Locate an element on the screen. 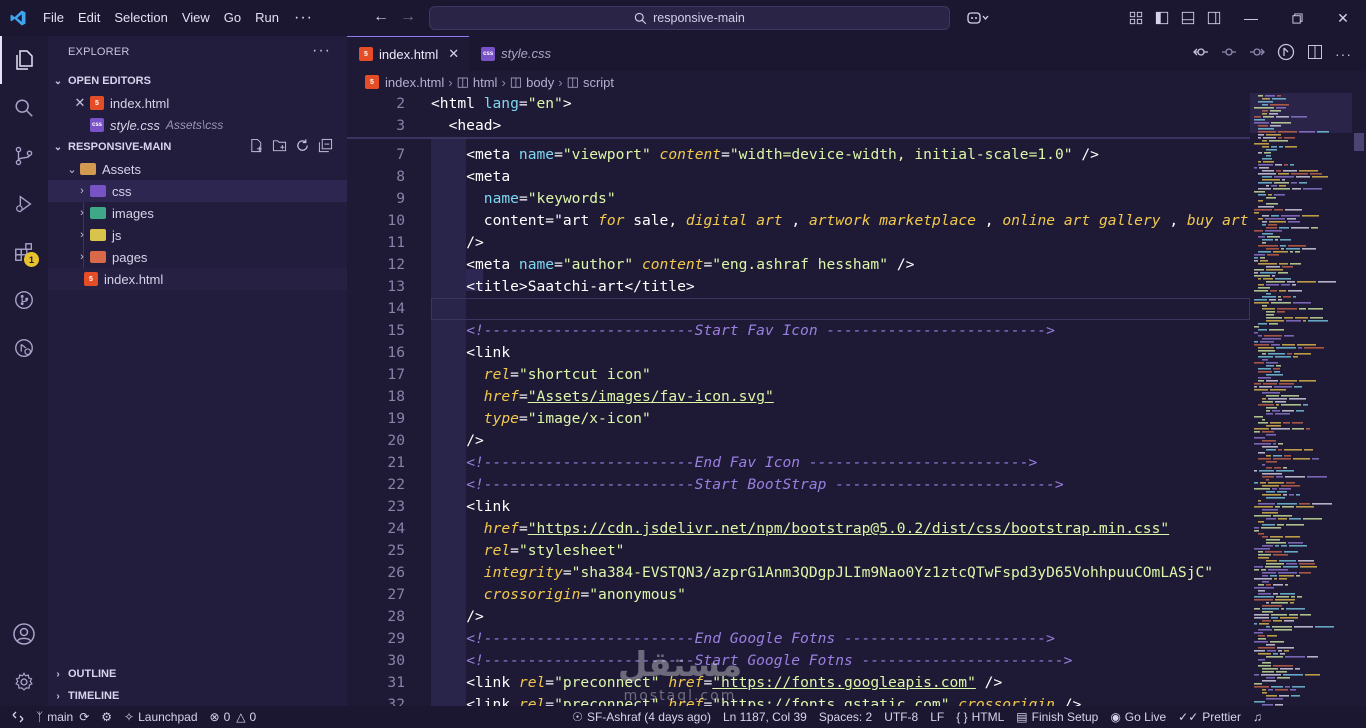 This screenshot has width=1366, height=728. tree-file-index-html: 5 index.html is located at coordinates (197, 279).